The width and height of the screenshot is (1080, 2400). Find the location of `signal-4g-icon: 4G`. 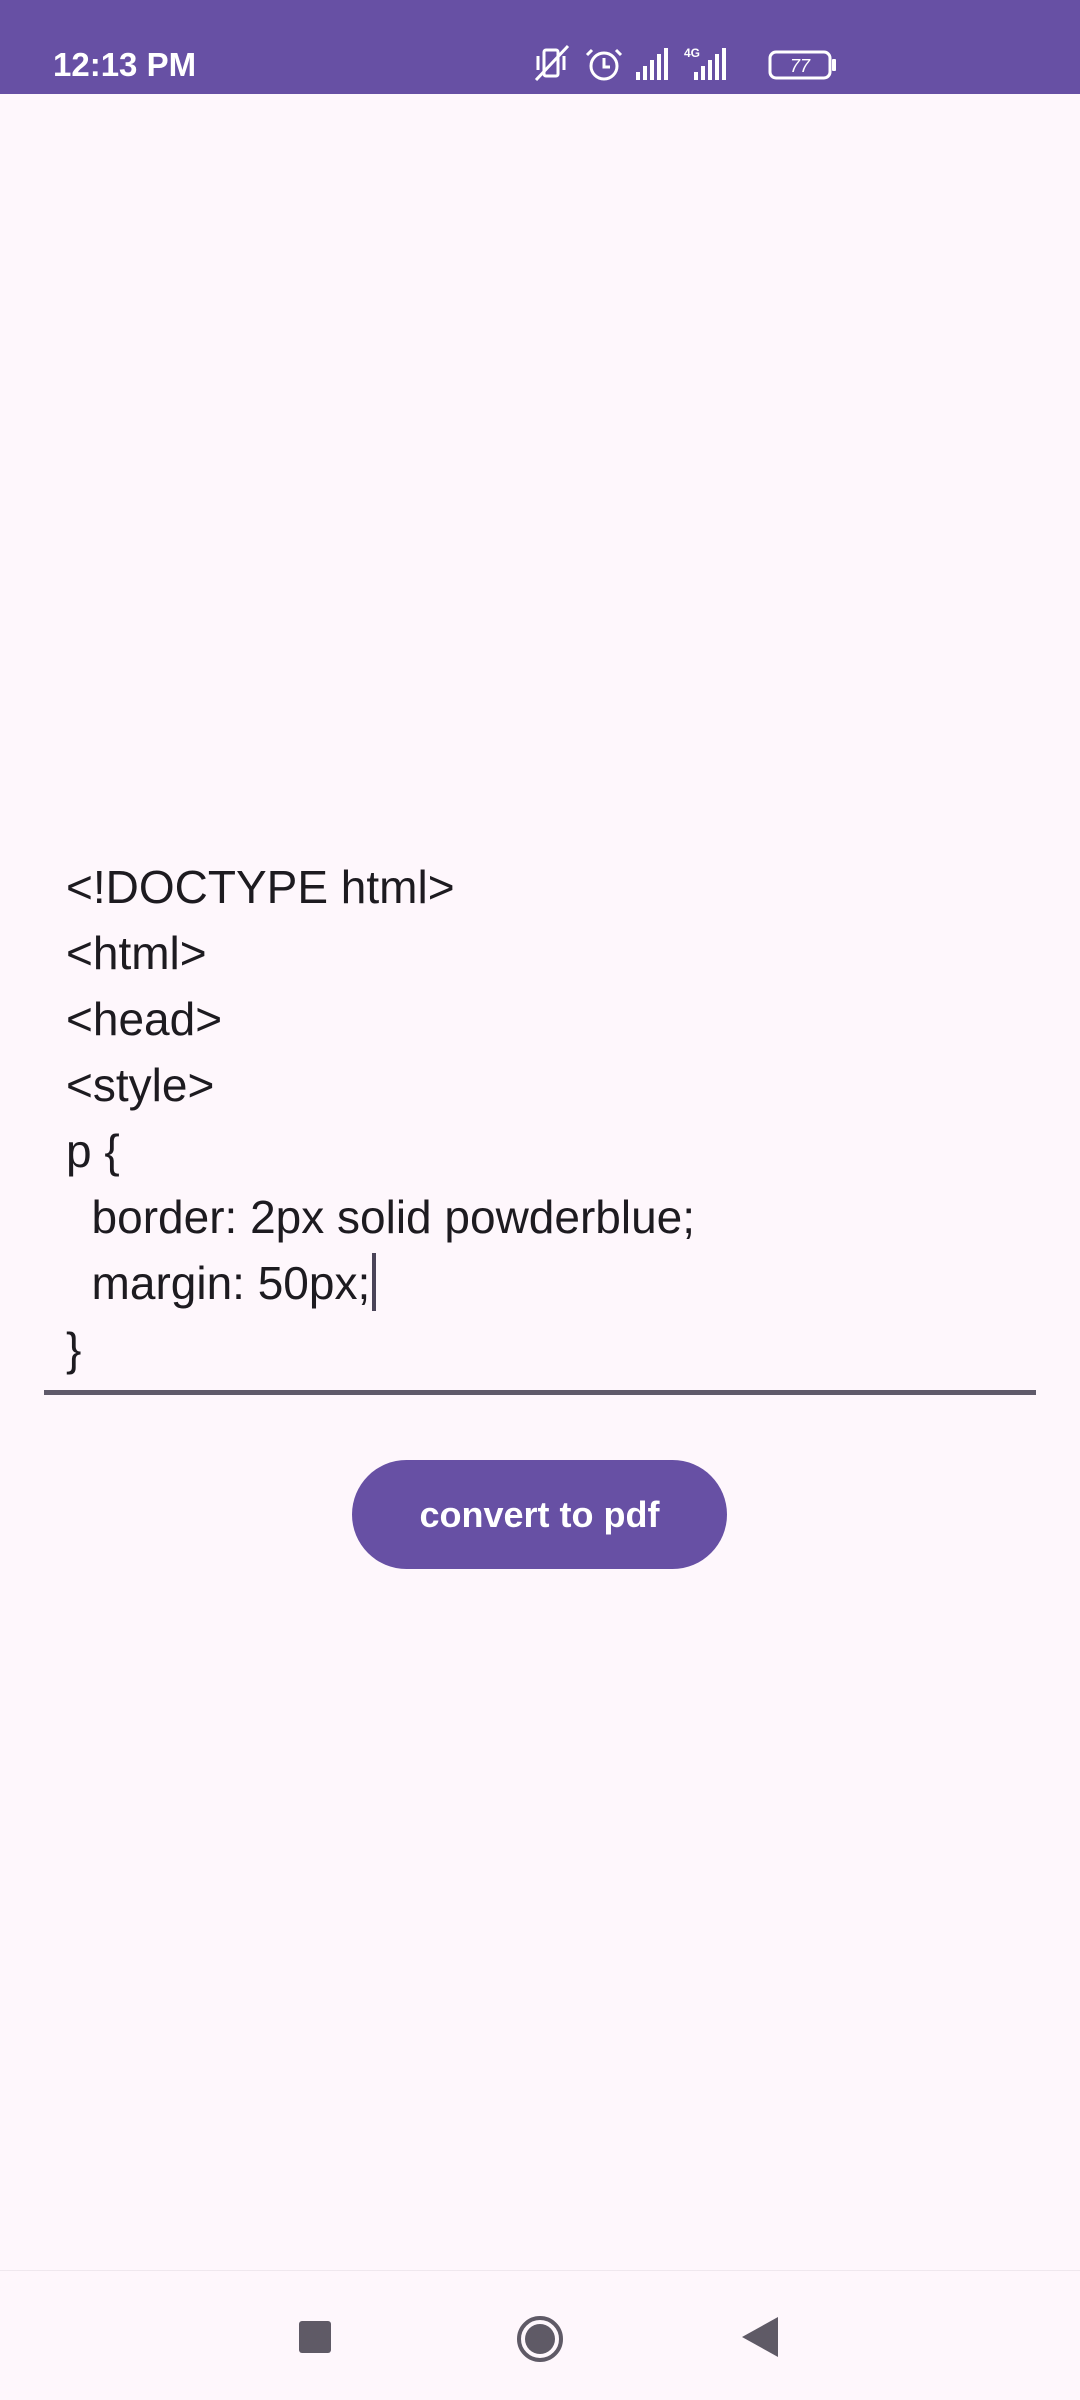

signal-4g-icon: 4G is located at coordinates (705, 63).